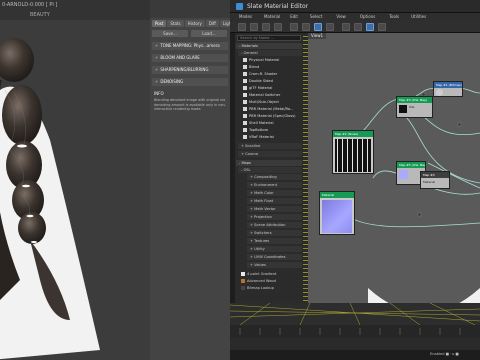 This screenshot has height=360, width=480. What do you see at coordinates (274, 265) in the screenshot?
I see `map-group: + Values` at bounding box center [274, 265].